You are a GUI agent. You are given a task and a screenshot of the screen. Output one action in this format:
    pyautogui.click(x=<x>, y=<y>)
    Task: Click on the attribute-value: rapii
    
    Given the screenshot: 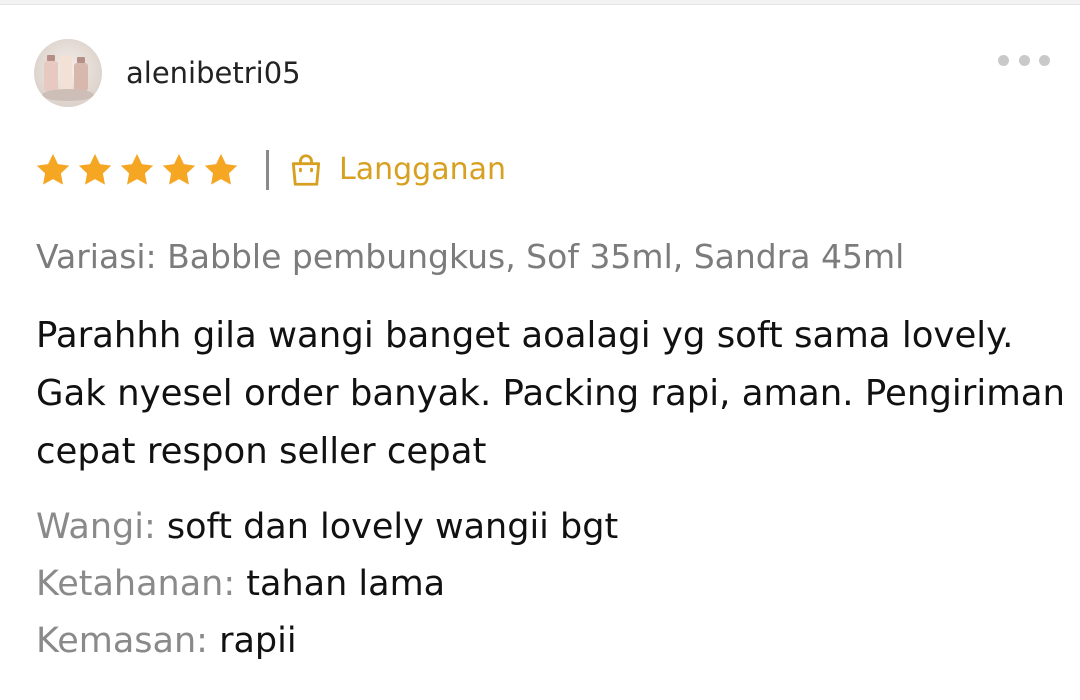 What is the action you would take?
    pyautogui.click(x=258, y=641)
    